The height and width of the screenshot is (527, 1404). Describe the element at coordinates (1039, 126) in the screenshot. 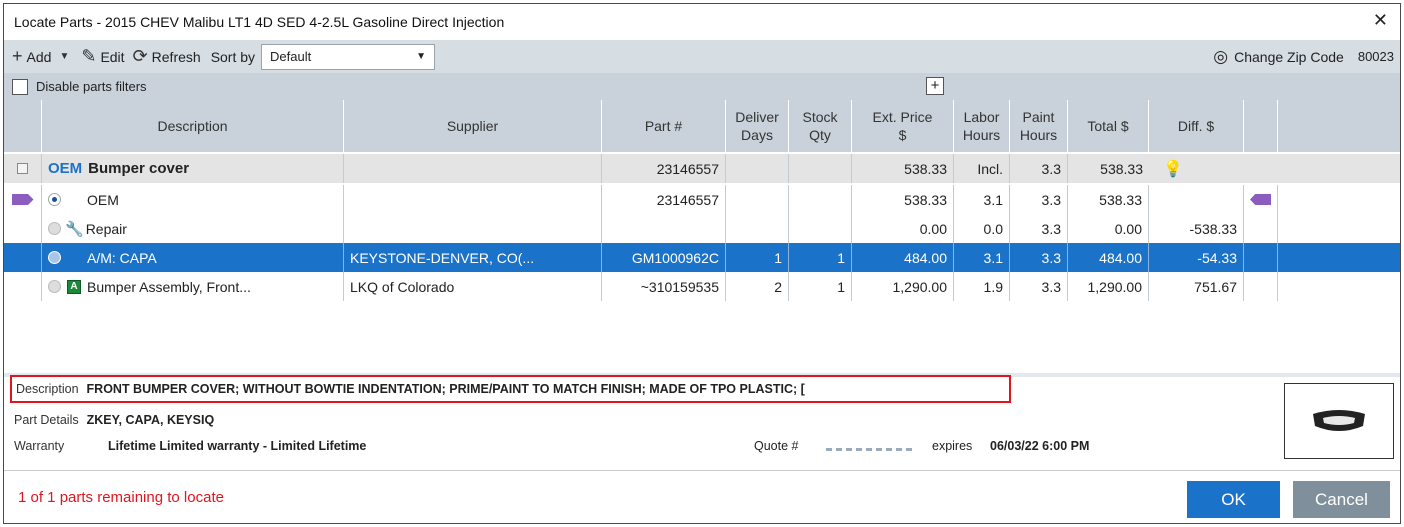

I see `col-paint-hours: Paint Hours` at that location.